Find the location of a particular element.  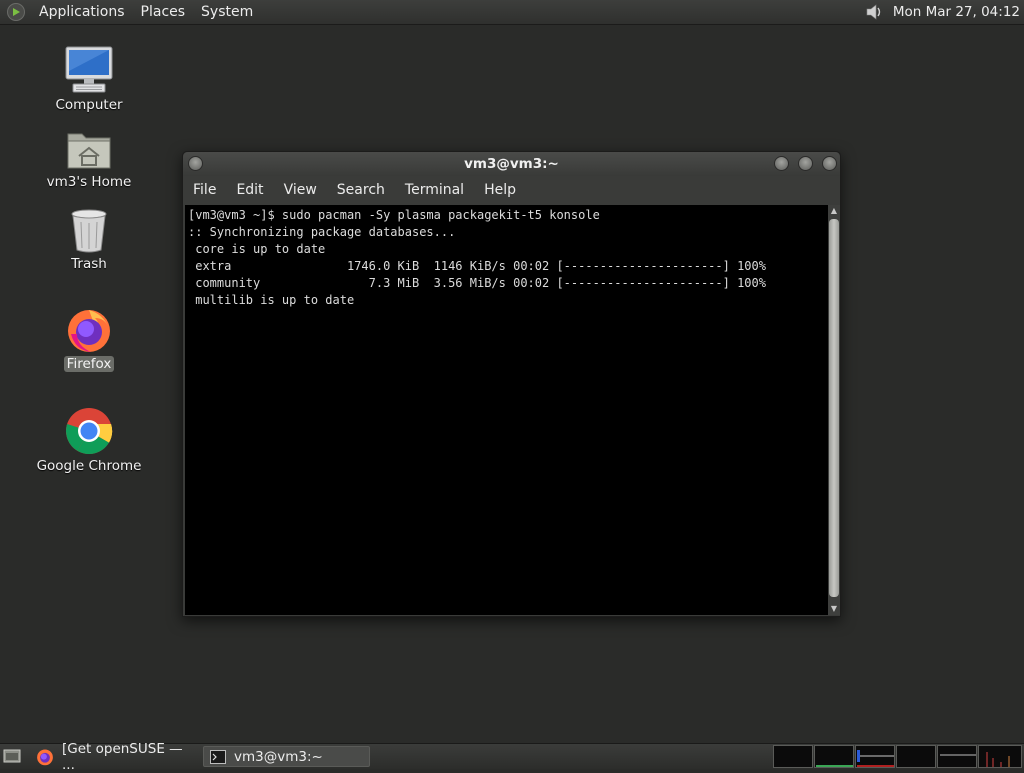

system-menu: System is located at coordinates (227, 12).